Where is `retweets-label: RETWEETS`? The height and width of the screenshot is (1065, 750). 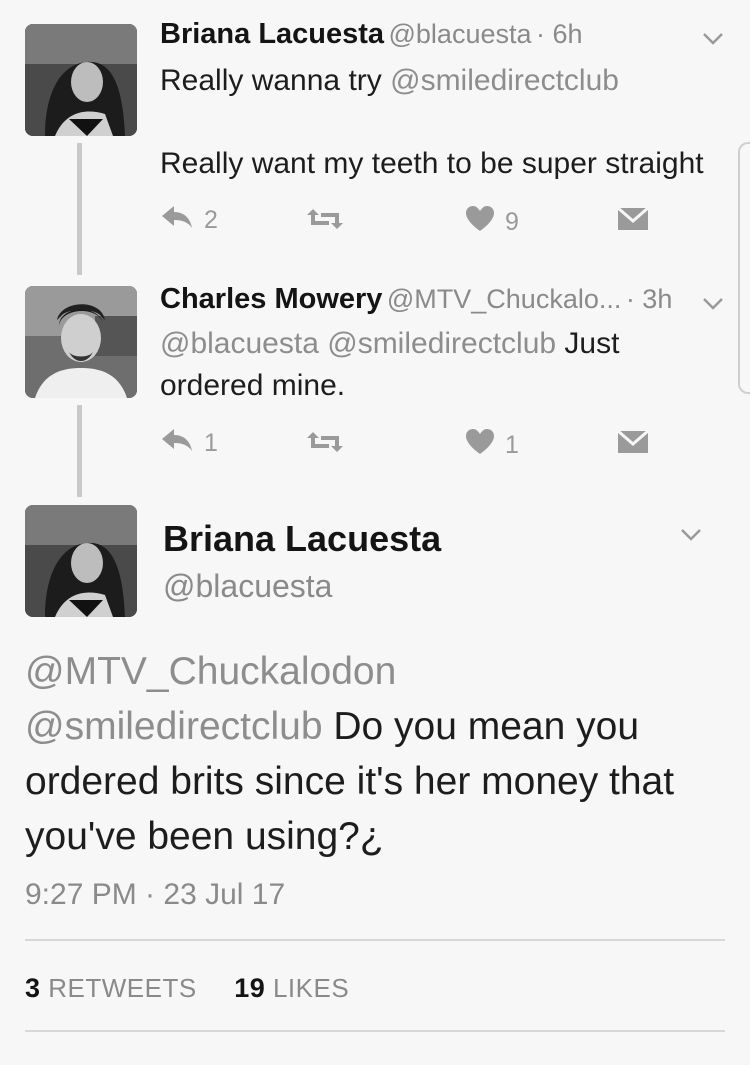 retweets-label: RETWEETS is located at coordinates (122, 988).